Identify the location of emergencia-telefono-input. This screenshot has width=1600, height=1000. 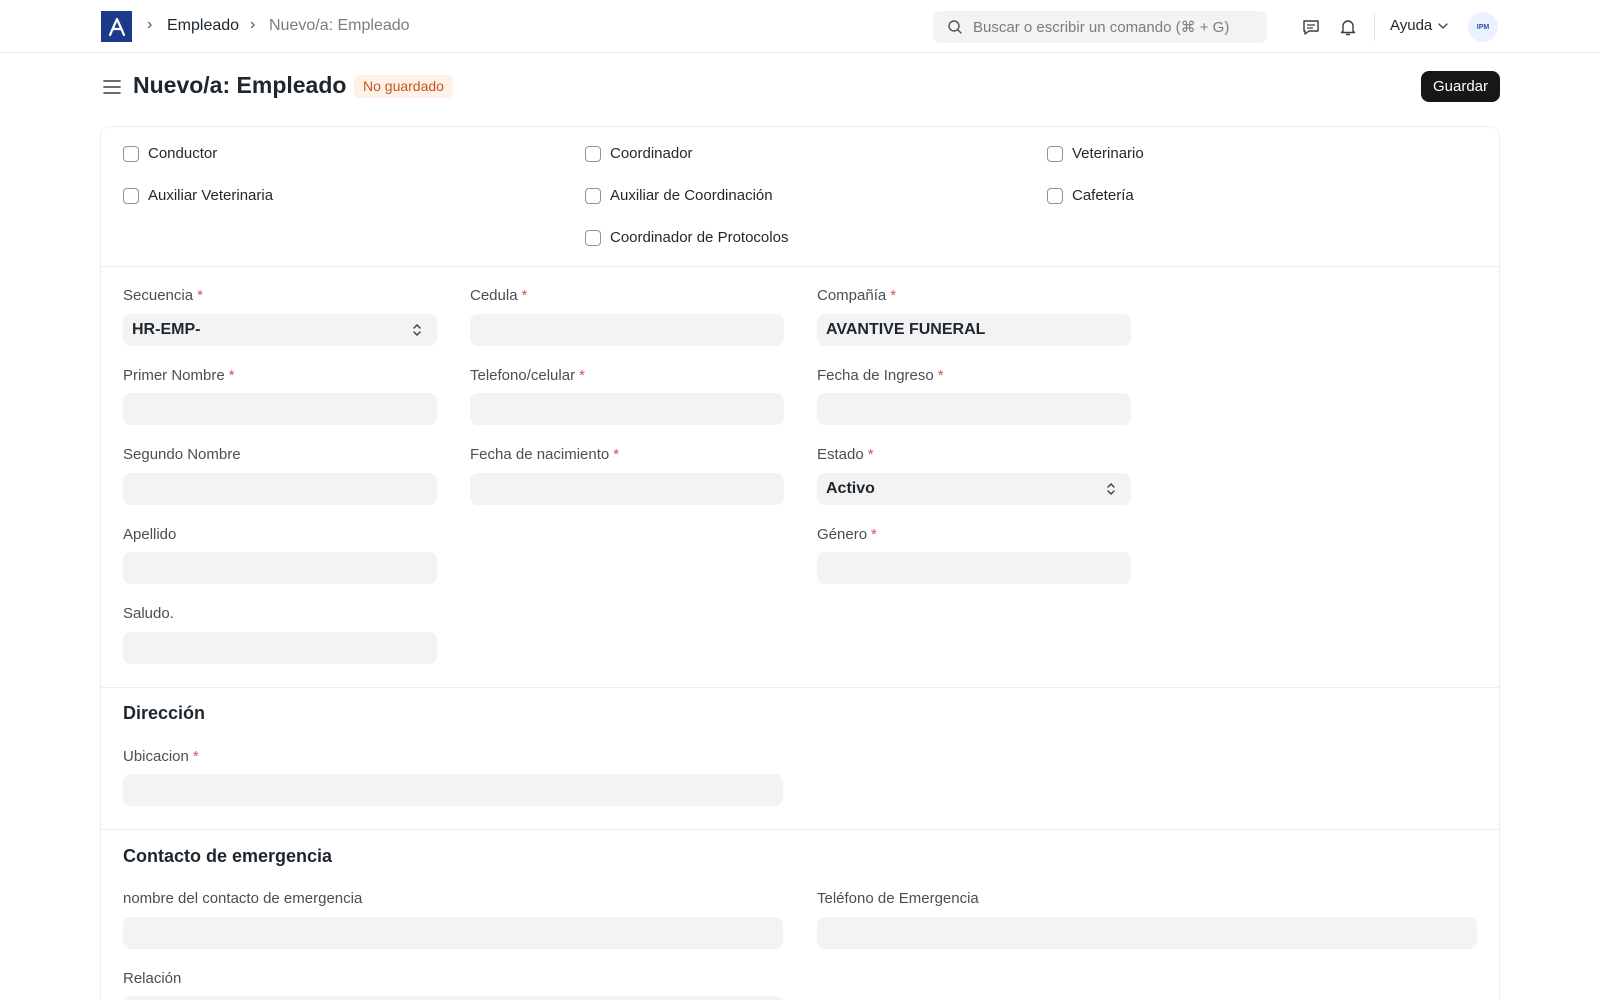
(1147, 933).